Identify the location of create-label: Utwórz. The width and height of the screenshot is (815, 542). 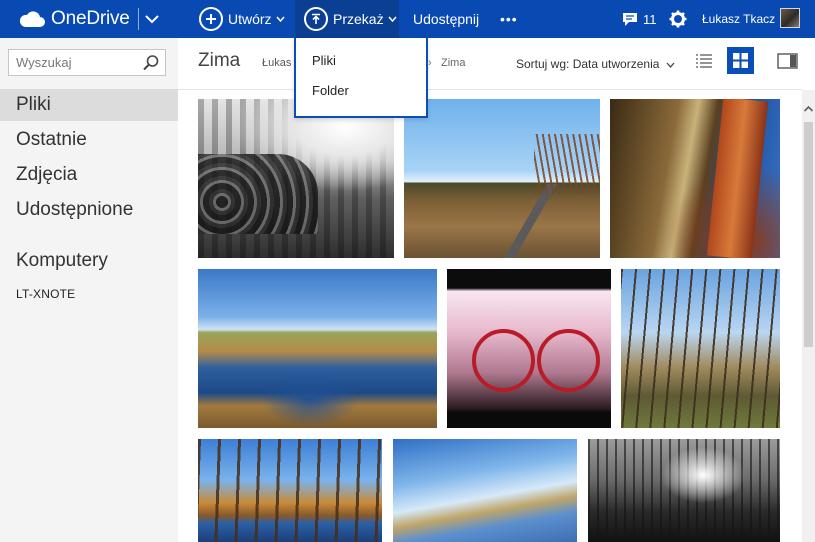
(250, 19).